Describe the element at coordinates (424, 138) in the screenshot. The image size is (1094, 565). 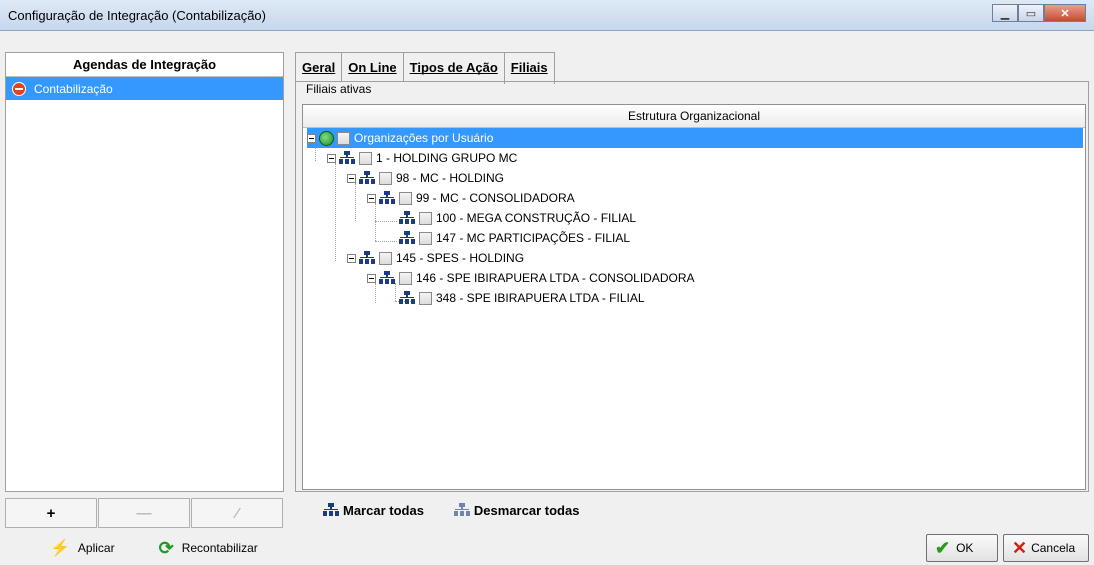
I see `tree-node-label: Organizações por Usuário` at that location.